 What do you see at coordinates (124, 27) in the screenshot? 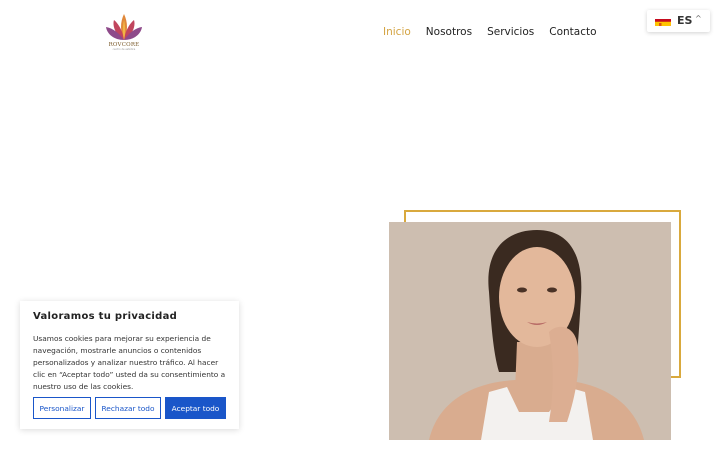
I see `lotus-logo-icon` at bounding box center [124, 27].